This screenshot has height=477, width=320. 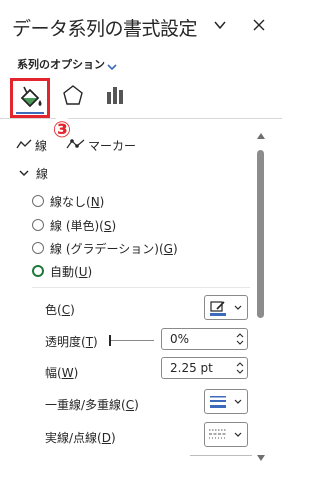 I want to click on radio-gradient-line: 線 (グラデーション)(G), so click(x=105, y=248).